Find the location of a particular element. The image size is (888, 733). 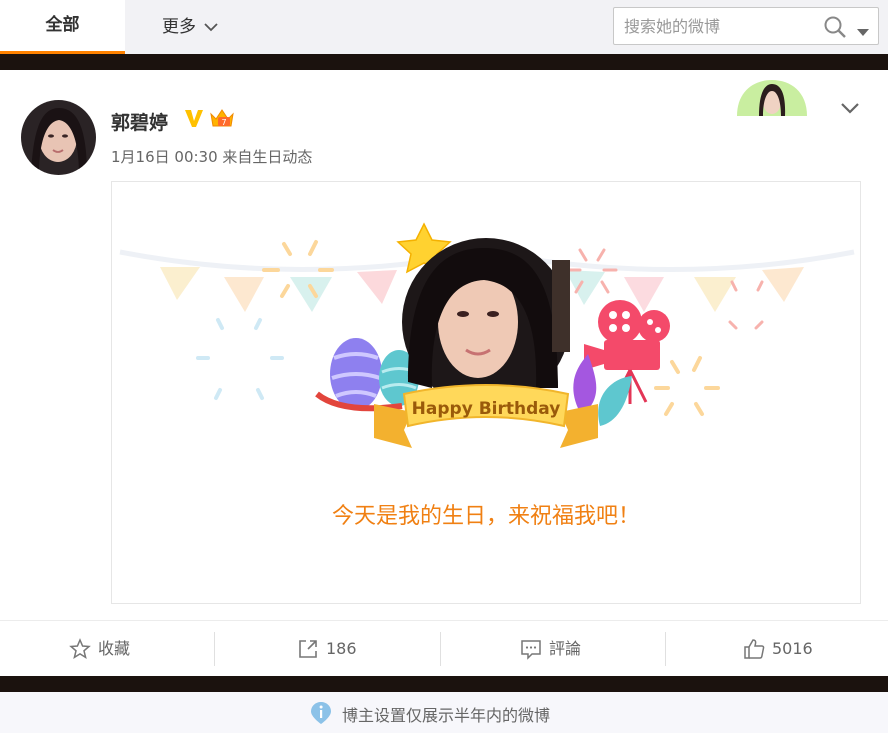

thumbs-up-icon is located at coordinates (754, 649).